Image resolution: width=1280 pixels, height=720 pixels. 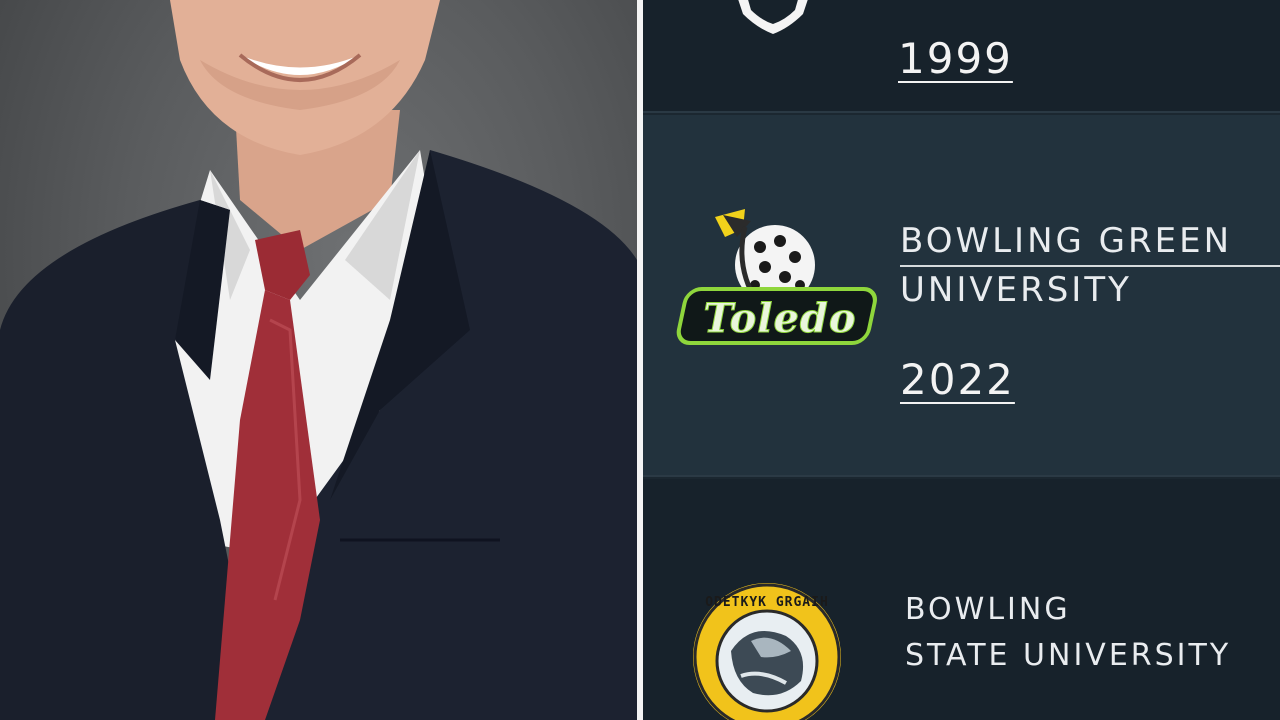 What do you see at coordinates (767, 650) in the screenshot?
I see `university-seal: ODETKYK GRGAIH` at bounding box center [767, 650].